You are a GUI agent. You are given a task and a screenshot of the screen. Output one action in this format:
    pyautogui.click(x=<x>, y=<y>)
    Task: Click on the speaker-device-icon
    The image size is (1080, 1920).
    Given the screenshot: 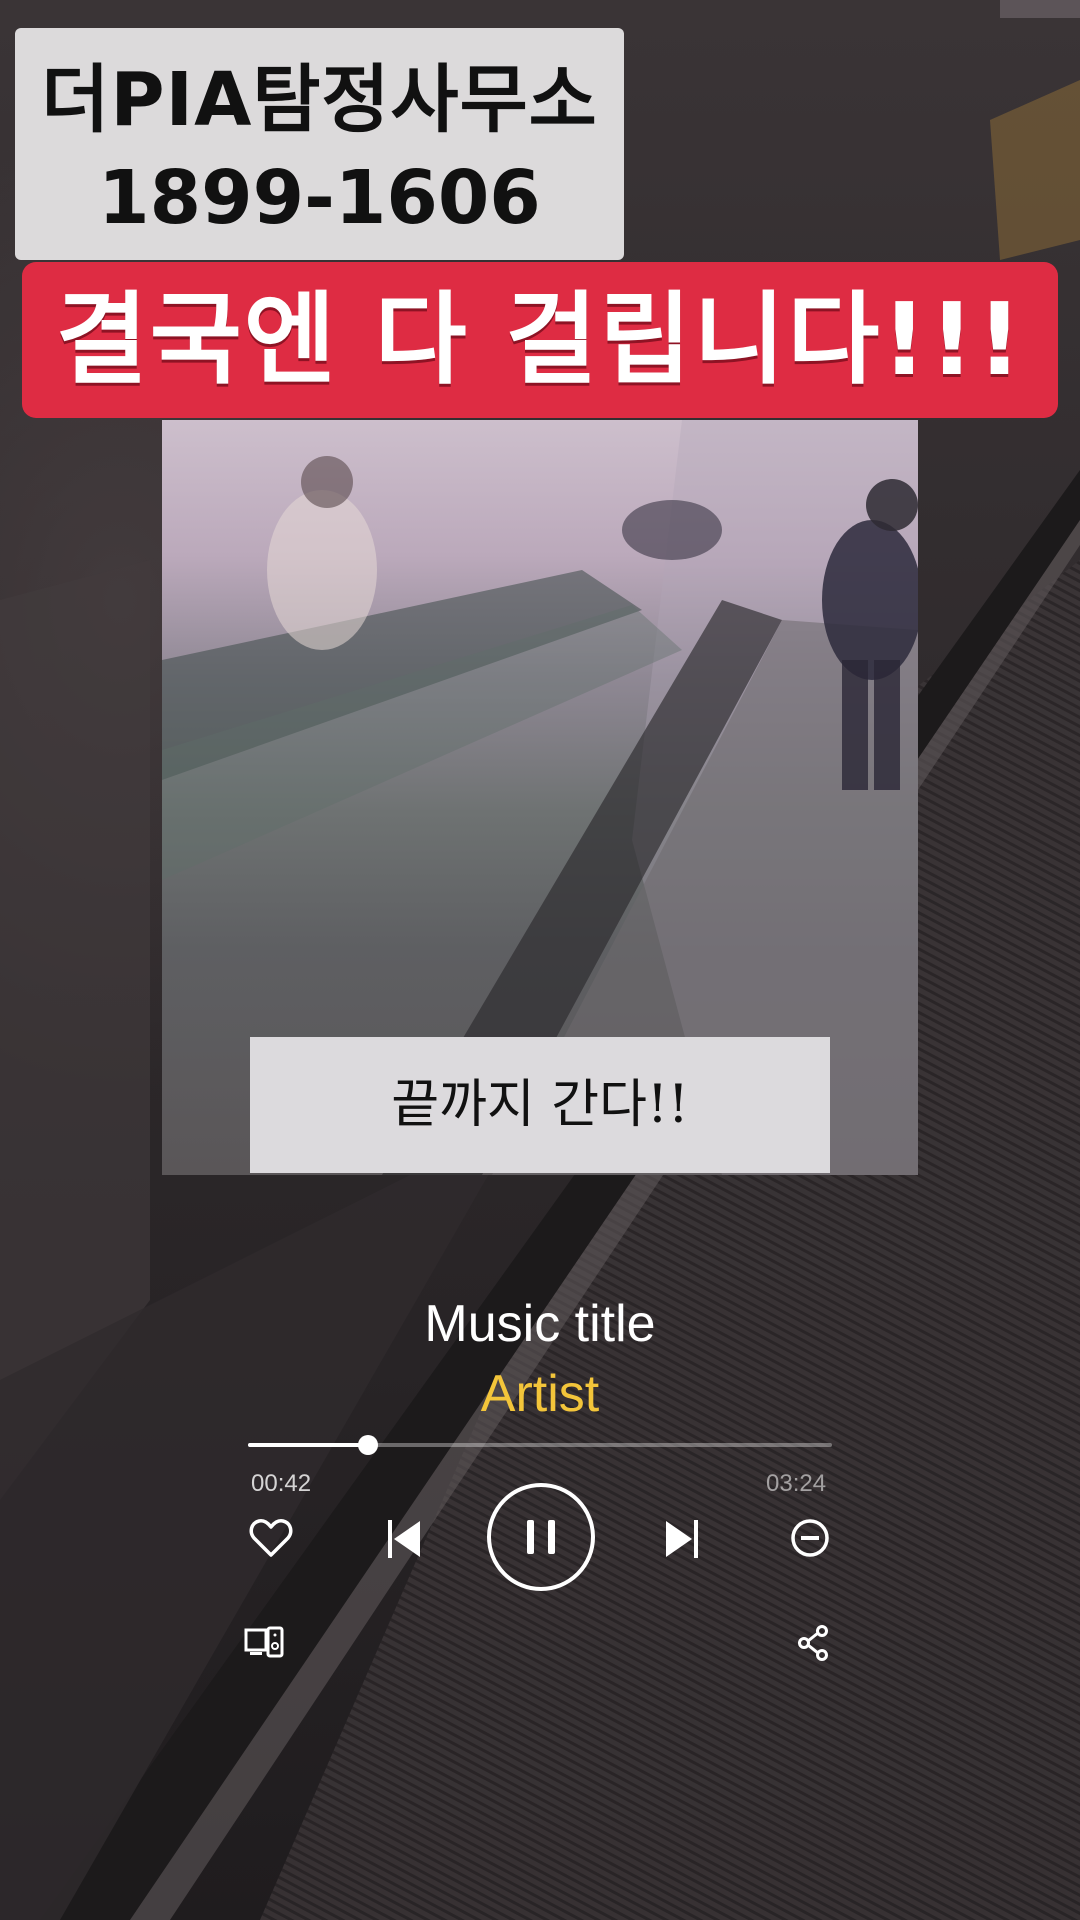 What is the action you would take?
    pyautogui.click(x=264, y=1642)
    